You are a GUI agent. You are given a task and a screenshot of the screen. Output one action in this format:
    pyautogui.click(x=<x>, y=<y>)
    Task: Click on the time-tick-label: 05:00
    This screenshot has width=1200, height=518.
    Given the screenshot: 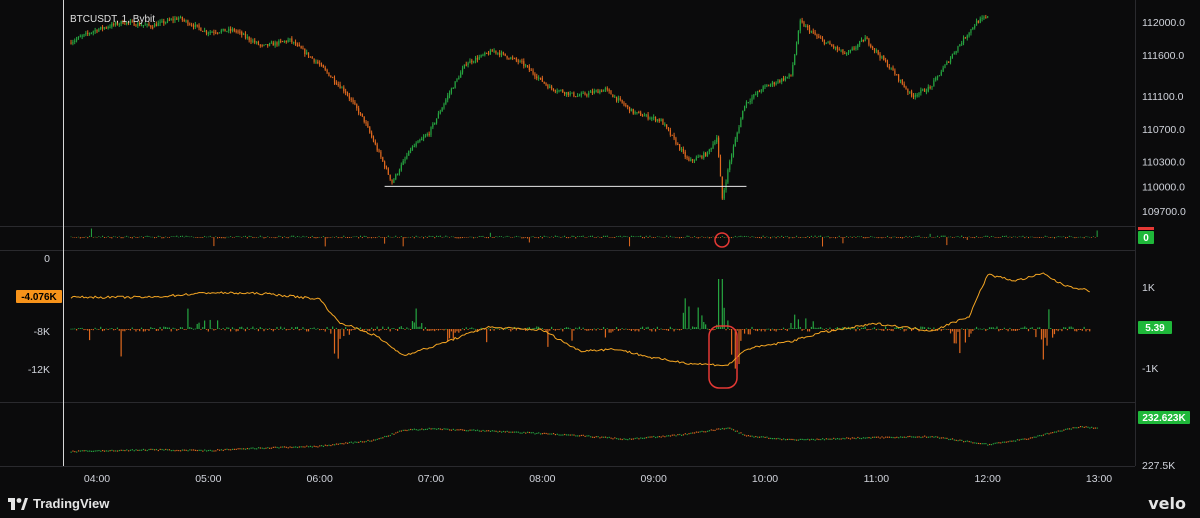 What is the action you would take?
    pyautogui.click(x=208, y=479)
    